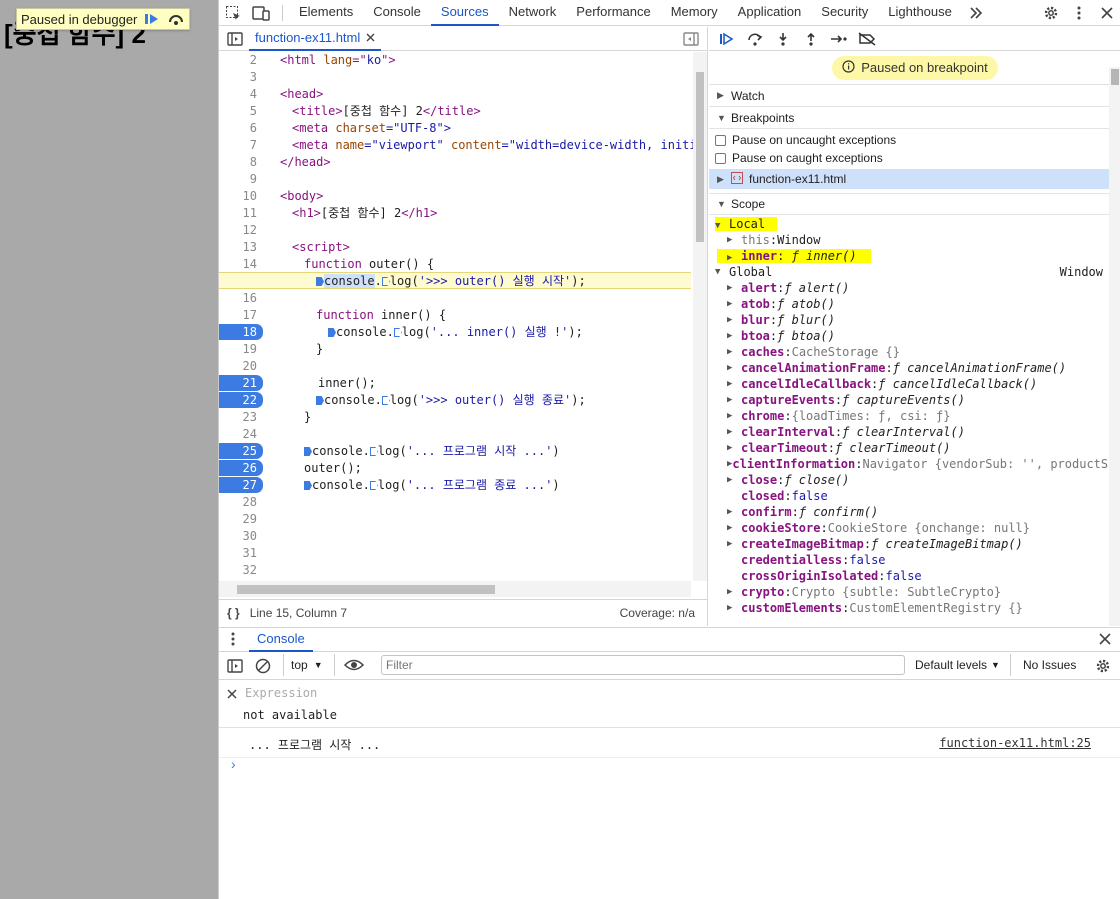  I want to click on line-number: 31, so click(241, 553).